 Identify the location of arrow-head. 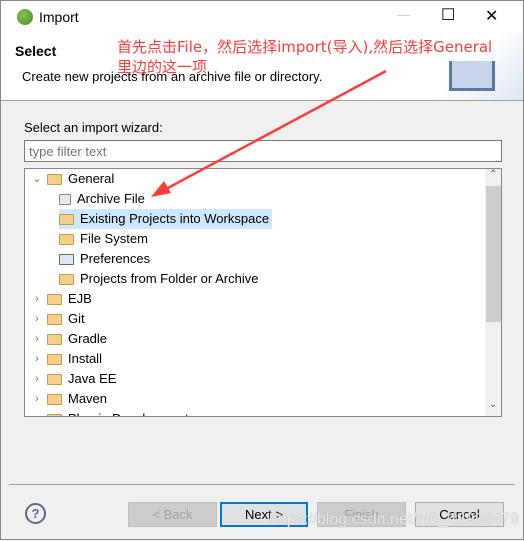
(161, 189).